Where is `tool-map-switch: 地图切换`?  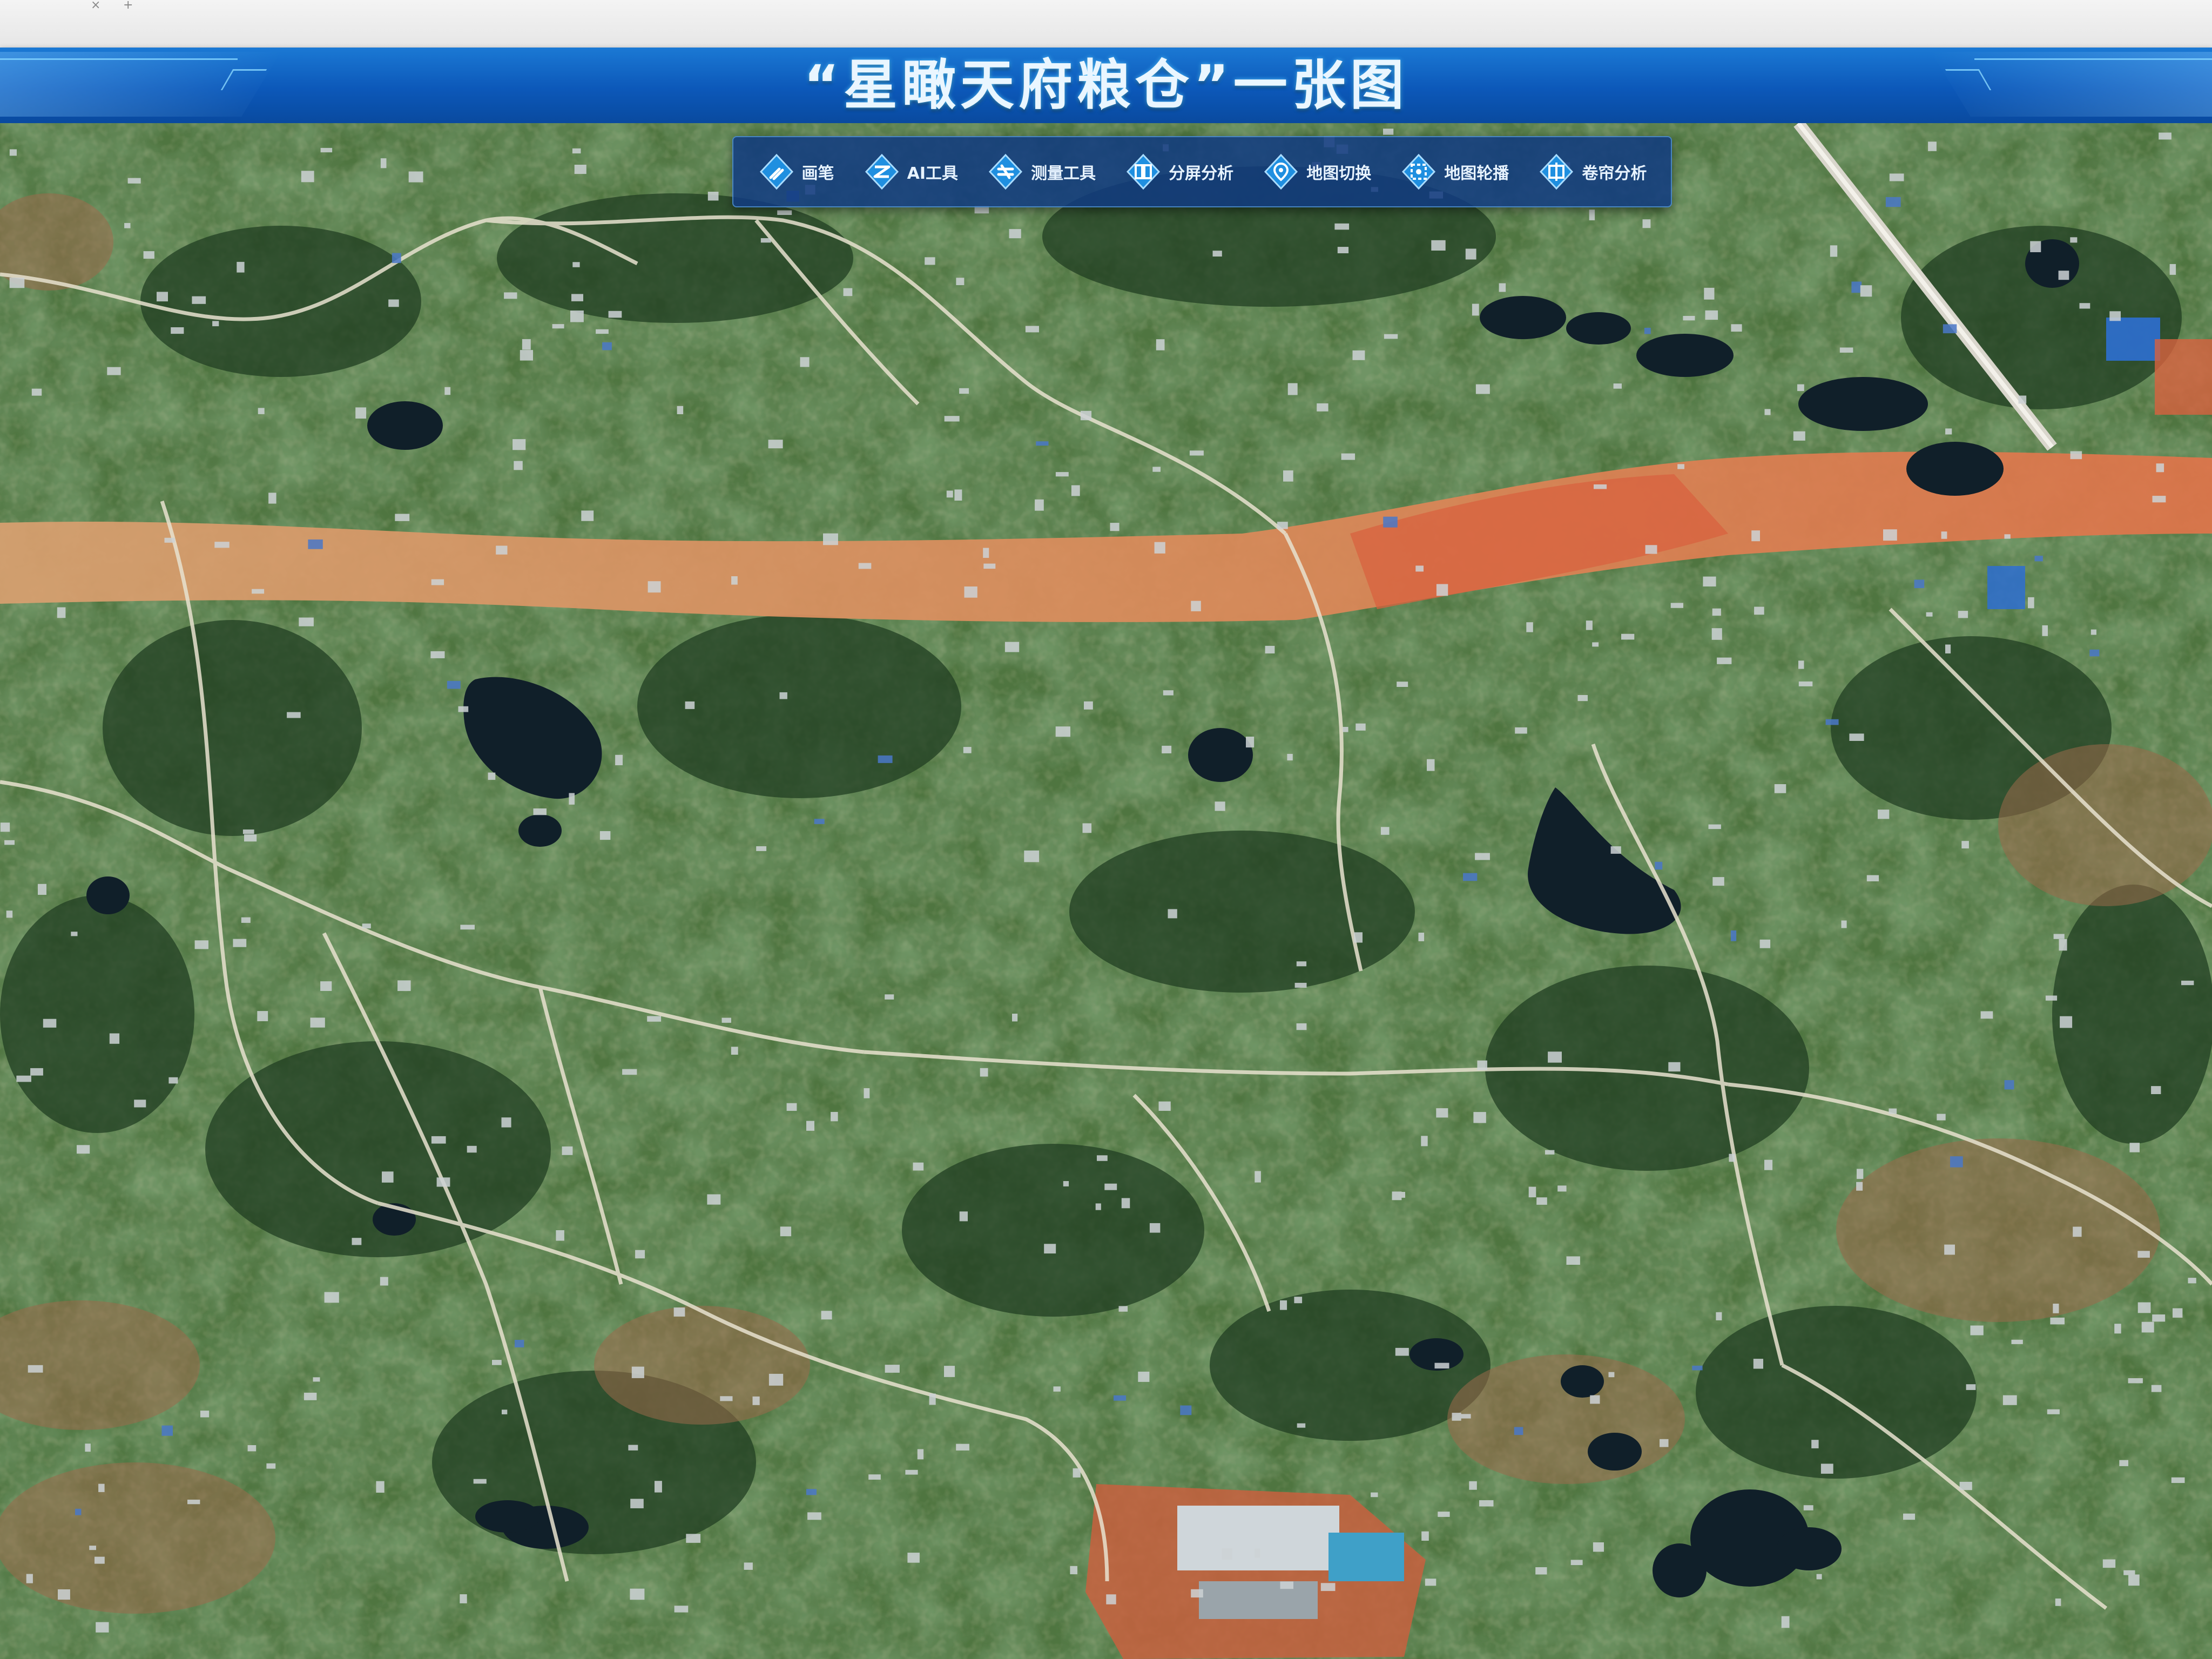
tool-map-switch: 地图切换 is located at coordinates (1316, 172).